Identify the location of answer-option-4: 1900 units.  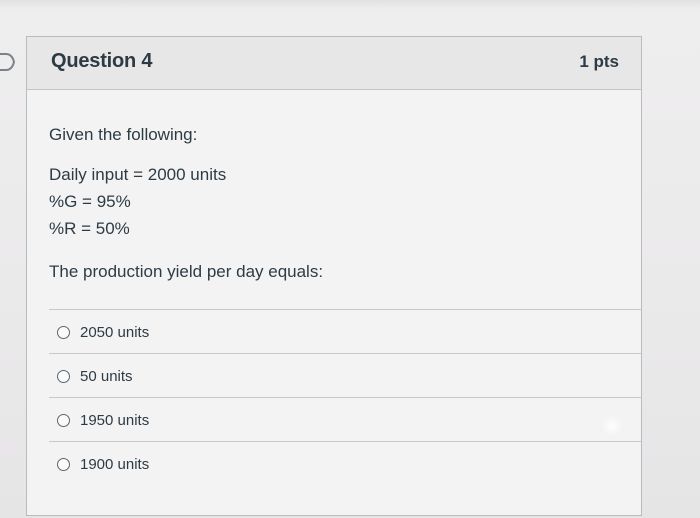
(103, 464).